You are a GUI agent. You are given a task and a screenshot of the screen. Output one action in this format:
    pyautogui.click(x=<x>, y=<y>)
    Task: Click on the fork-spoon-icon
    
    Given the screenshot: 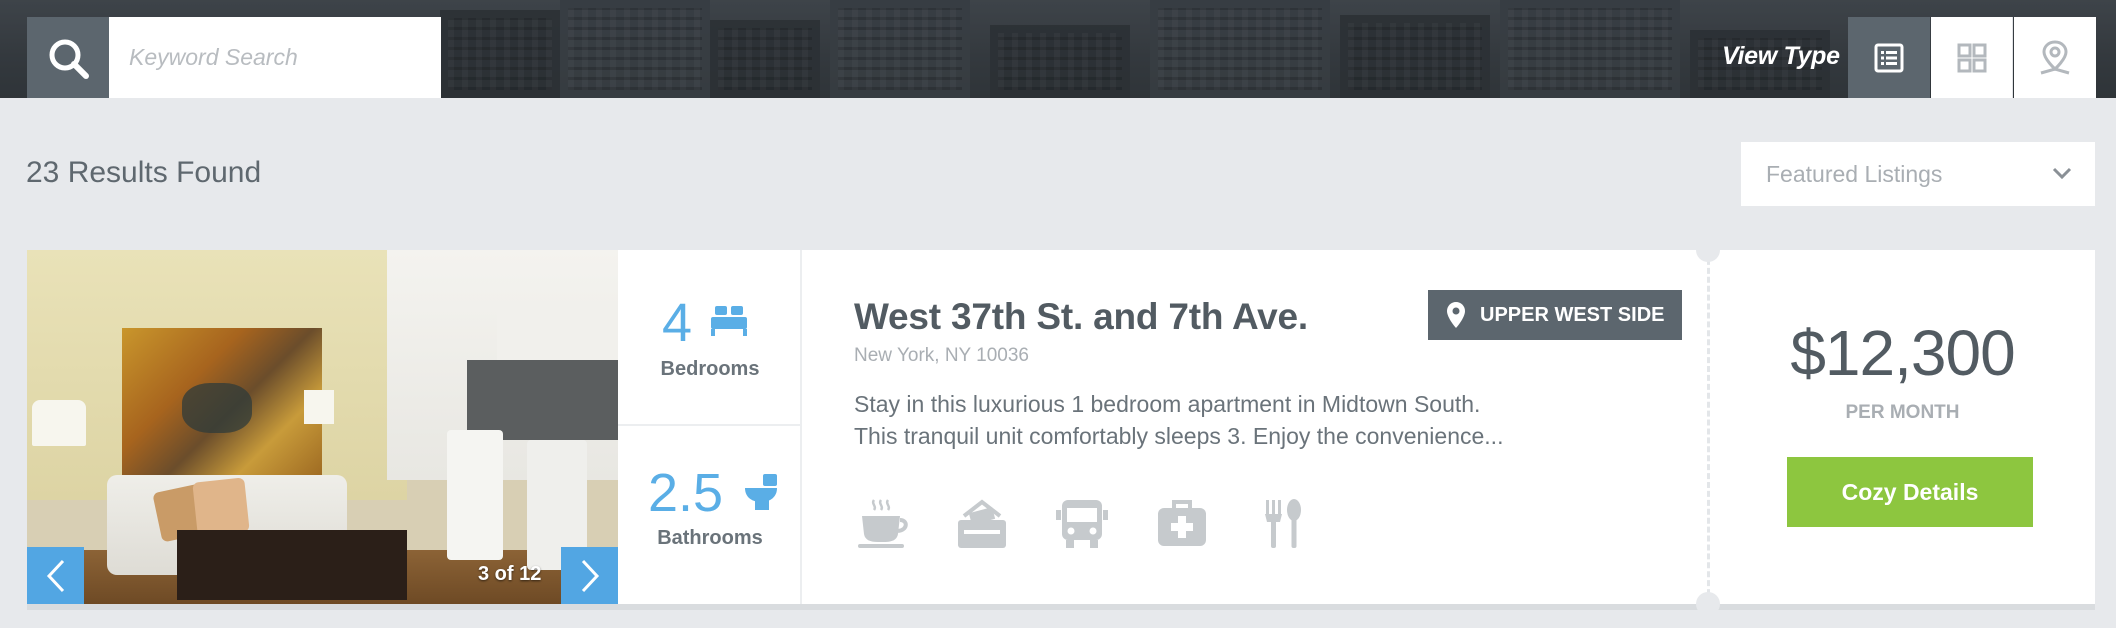 What is the action you would take?
    pyautogui.click(x=1283, y=523)
    